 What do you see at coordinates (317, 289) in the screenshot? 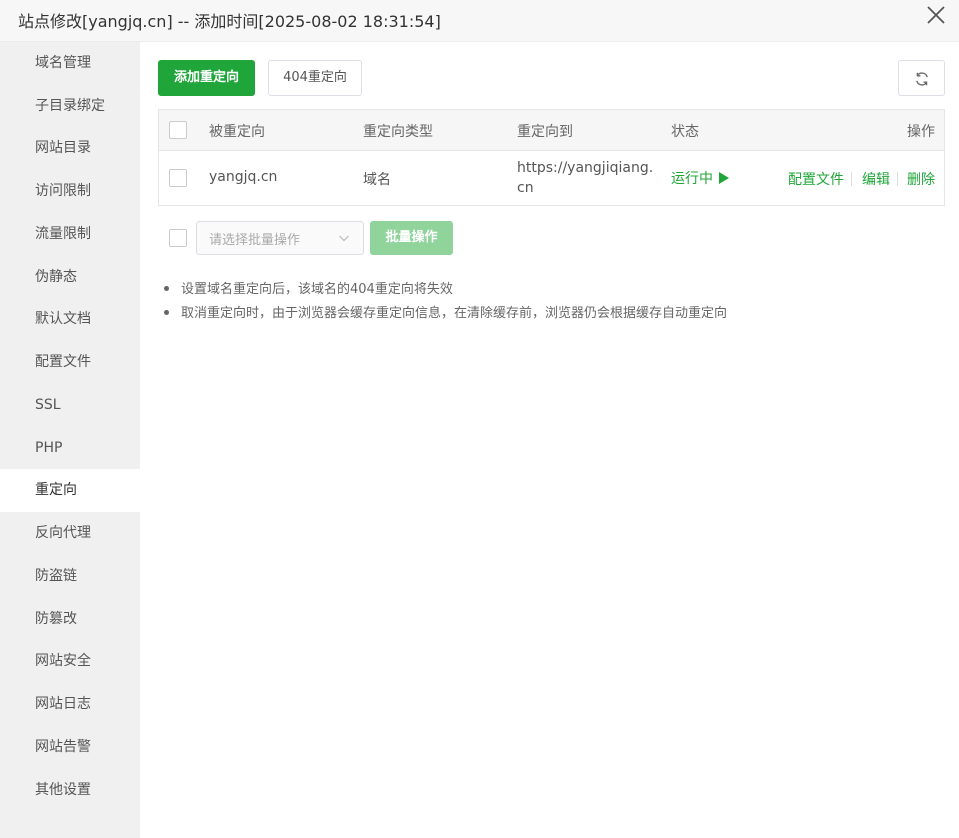
I see `tip-text: 设置域名重定向后，该域名的404重定向将失效` at bounding box center [317, 289].